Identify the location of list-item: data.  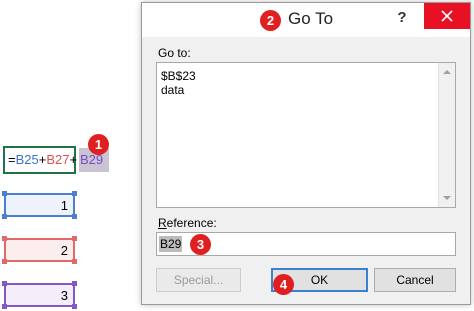
(172, 90).